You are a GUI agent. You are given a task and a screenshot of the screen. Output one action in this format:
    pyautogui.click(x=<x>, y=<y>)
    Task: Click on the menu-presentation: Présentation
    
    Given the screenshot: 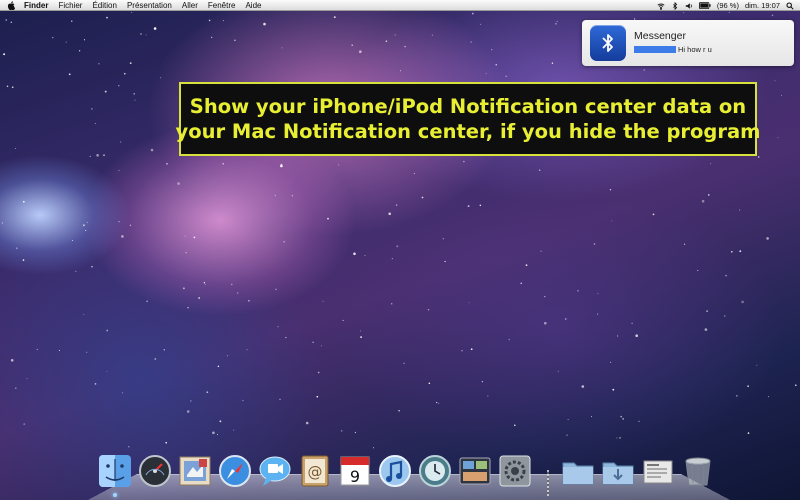 What is the action you would take?
    pyautogui.click(x=149, y=5)
    